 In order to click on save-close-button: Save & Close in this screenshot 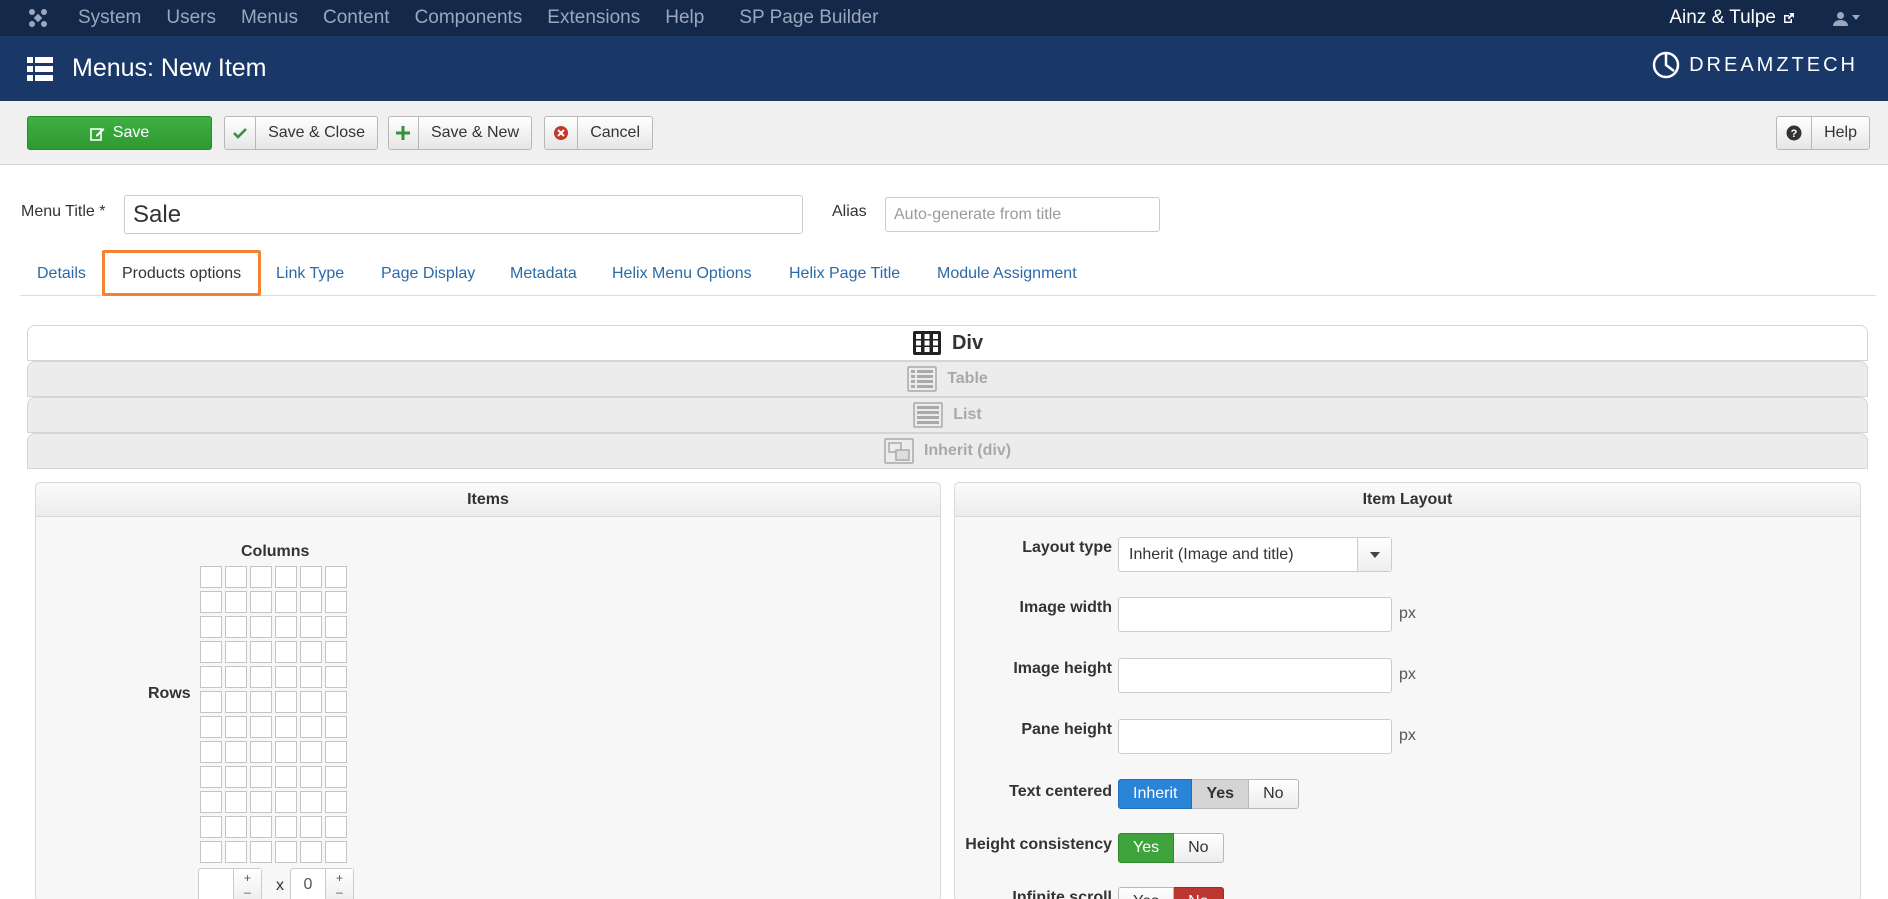, I will do `click(301, 133)`.